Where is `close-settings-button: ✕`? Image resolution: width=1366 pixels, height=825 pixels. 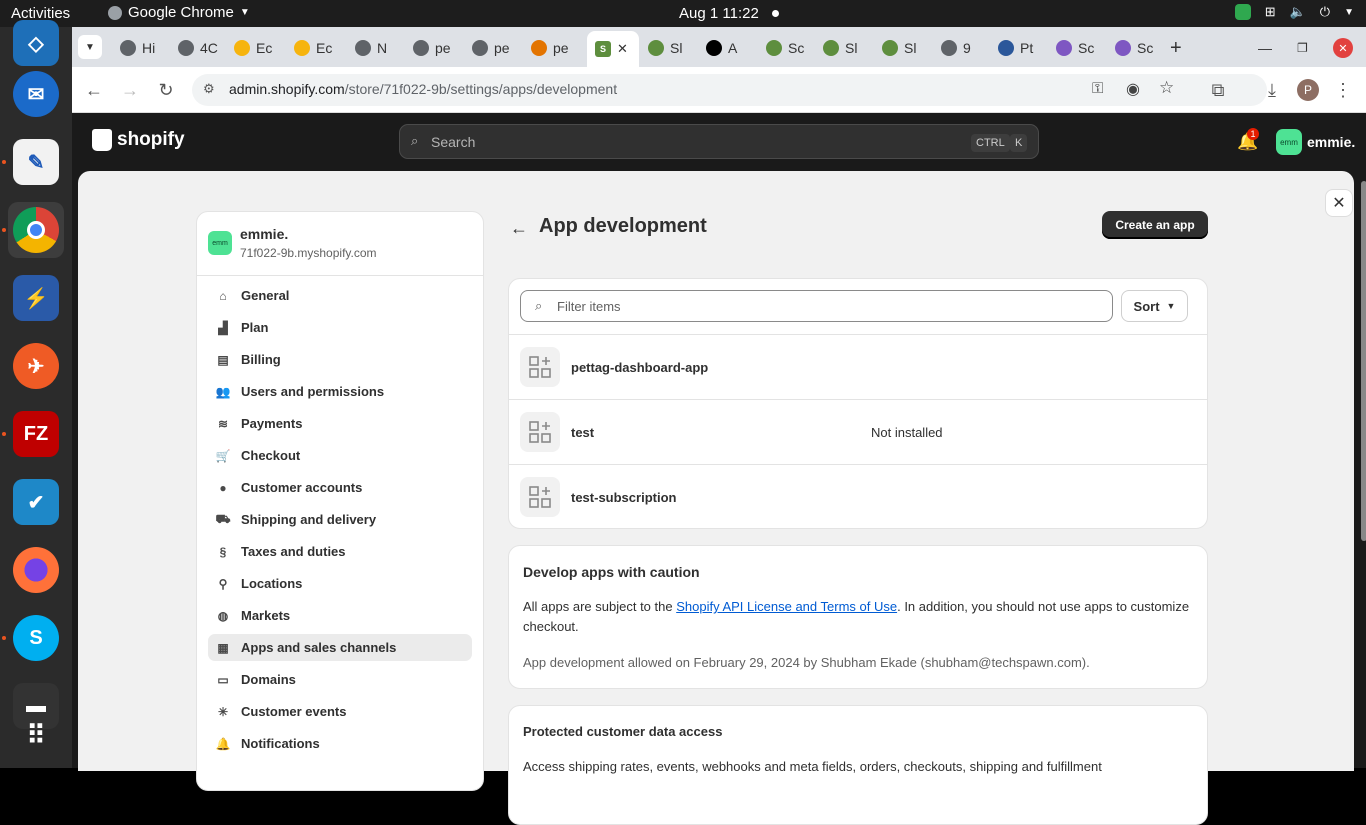 close-settings-button: ✕ is located at coordinates (1339, 203).